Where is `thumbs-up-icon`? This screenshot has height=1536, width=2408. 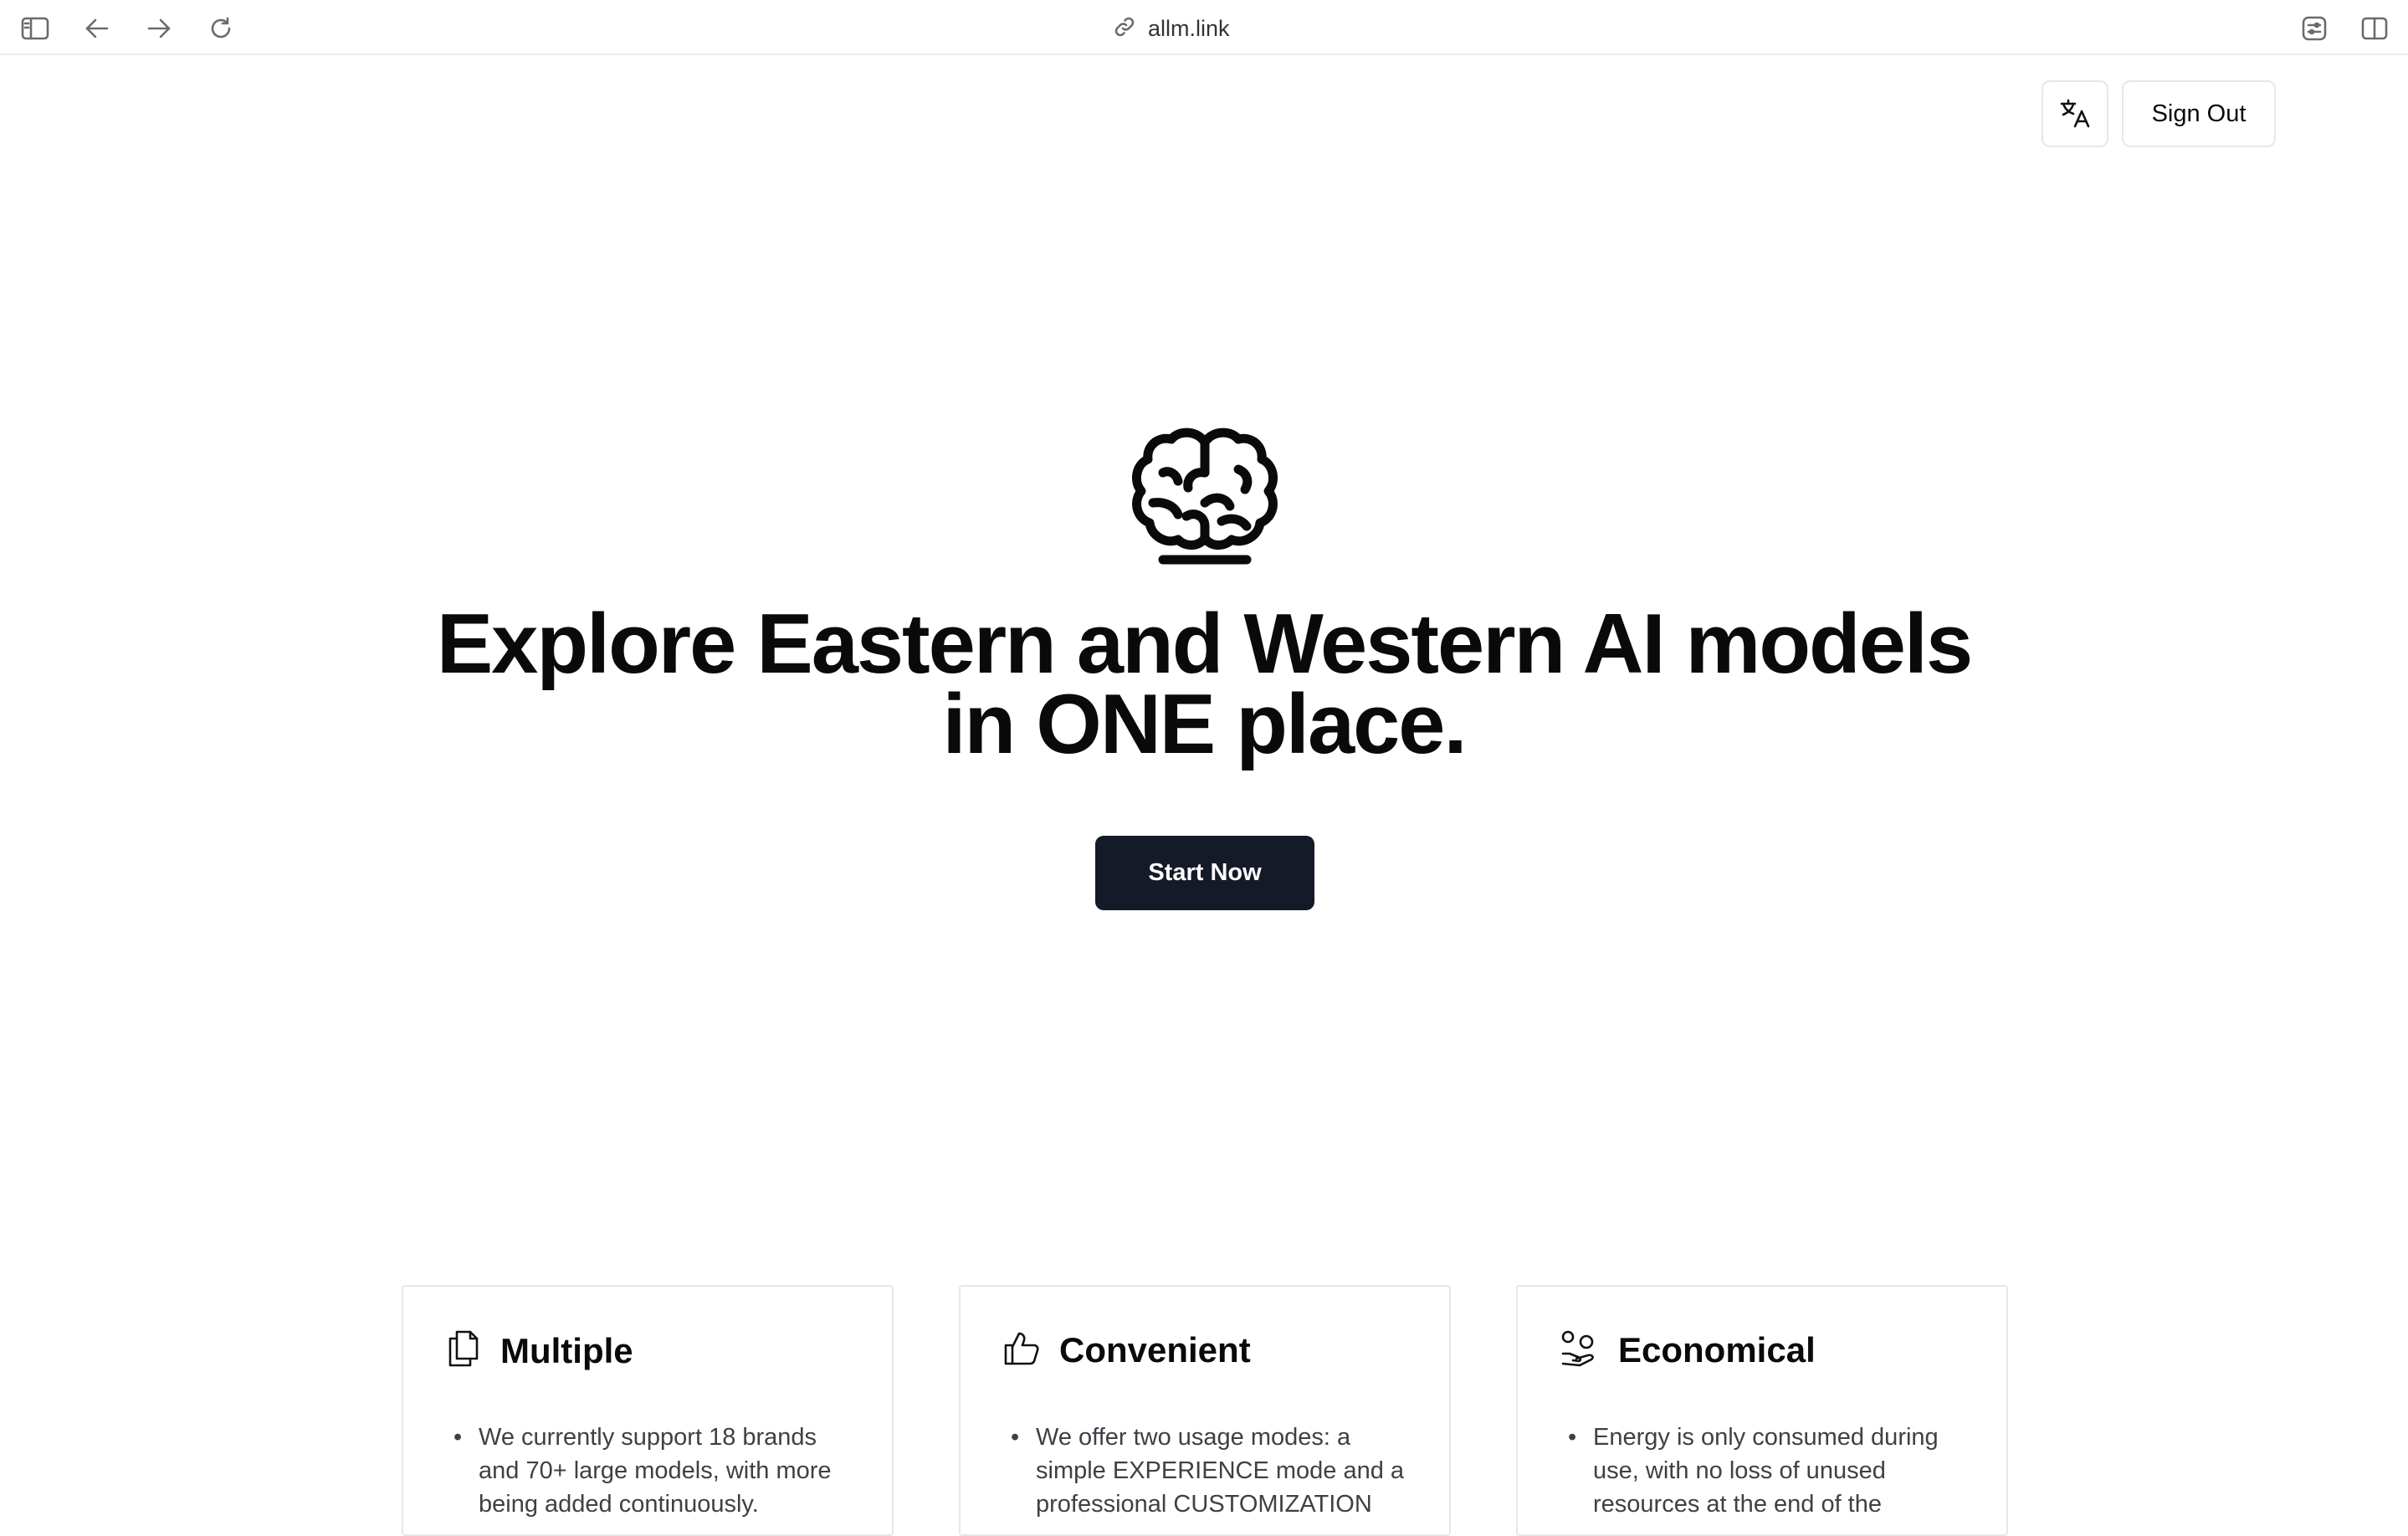
thumbs-up-icon is located at coordinates (1021, 1350).